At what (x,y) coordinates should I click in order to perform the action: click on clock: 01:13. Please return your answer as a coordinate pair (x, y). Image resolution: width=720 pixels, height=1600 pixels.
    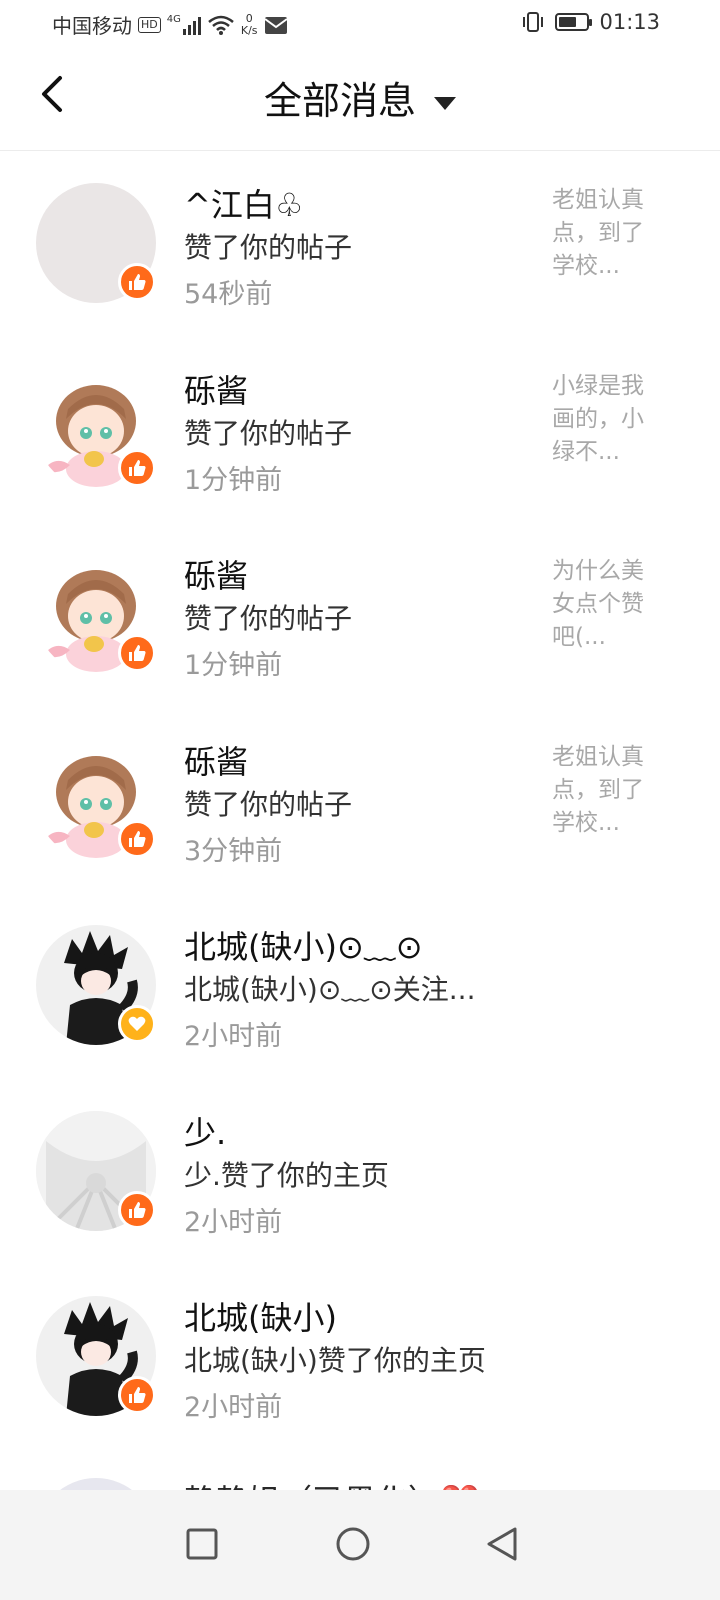
    Looking at the image, I should click on (629, 22).